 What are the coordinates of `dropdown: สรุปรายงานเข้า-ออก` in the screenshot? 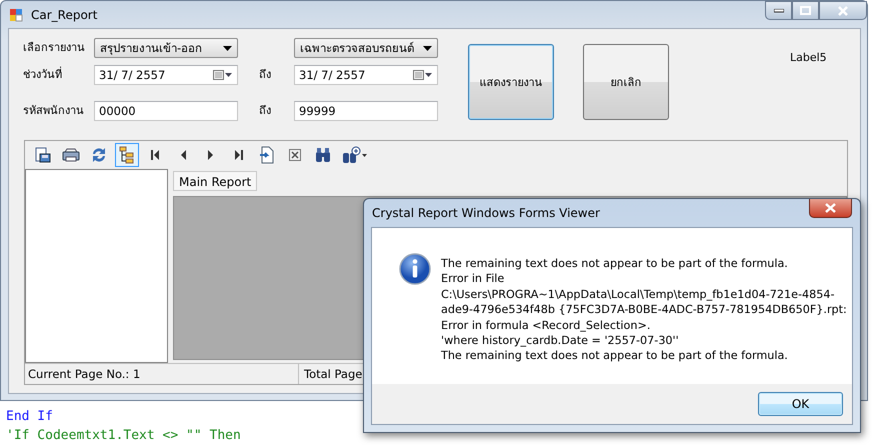 It's located at (166, 48).